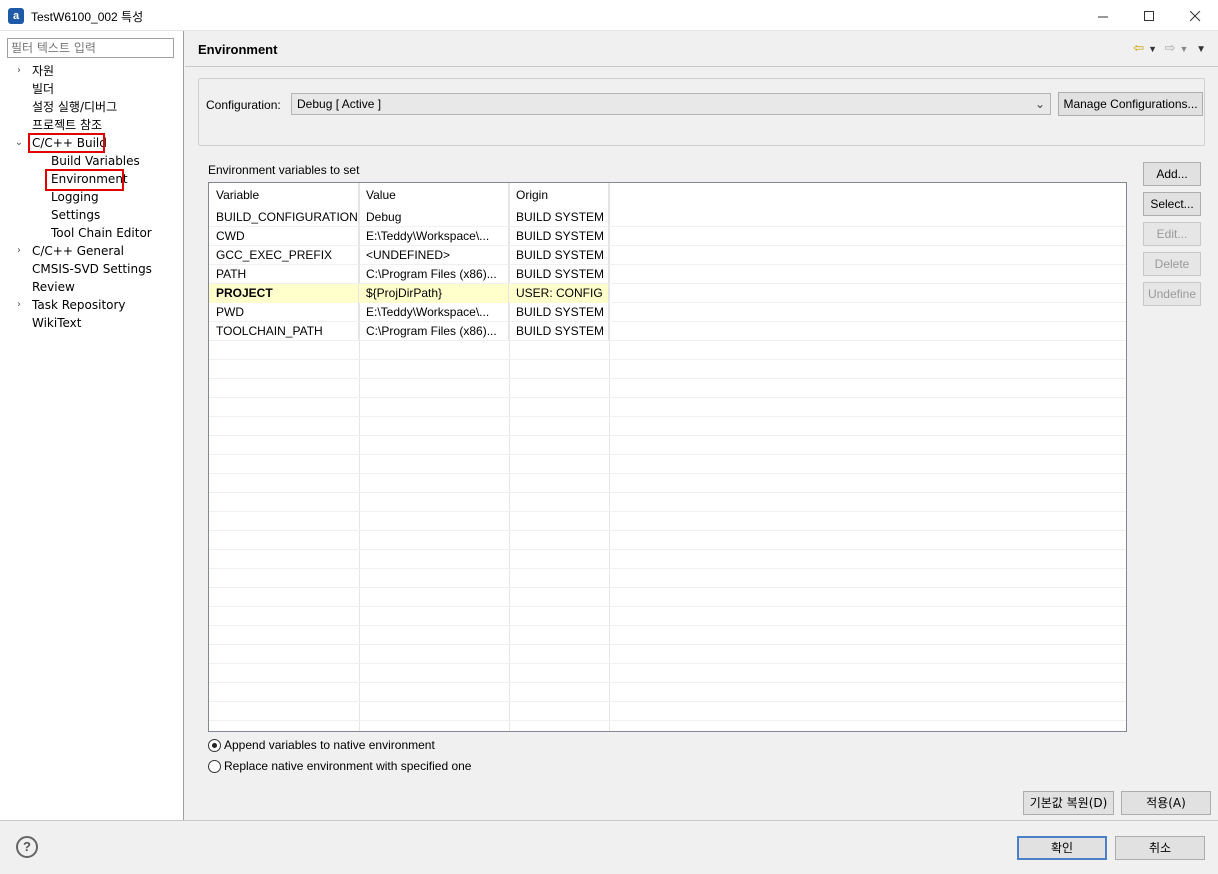 The height and width of the screenshot is (874, 1218). What do you see at coordinates (1172, 264) in the screenshot?
I see `delete-button: Delete` at bounding box center [1172, 264].